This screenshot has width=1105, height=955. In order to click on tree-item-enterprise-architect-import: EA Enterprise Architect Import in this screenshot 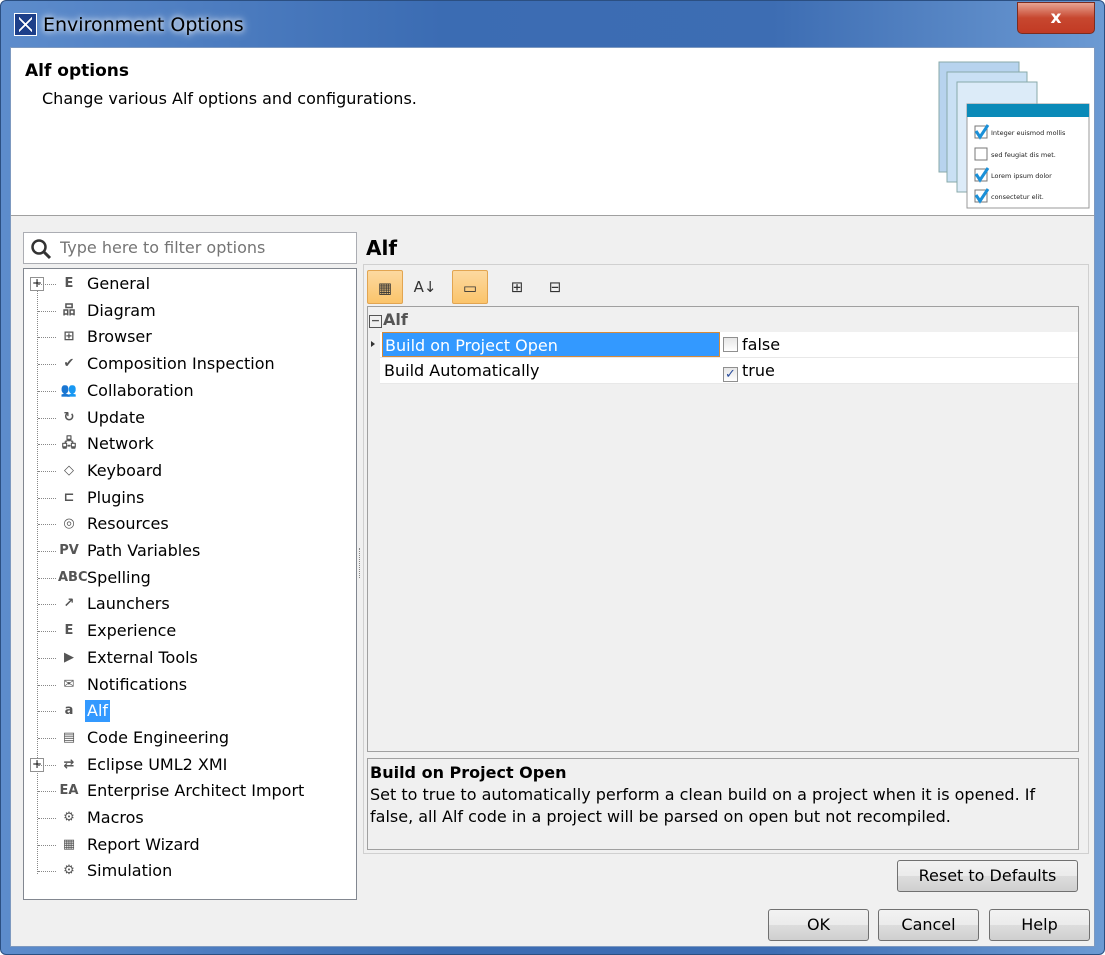, I will do `click(189, 791)`.